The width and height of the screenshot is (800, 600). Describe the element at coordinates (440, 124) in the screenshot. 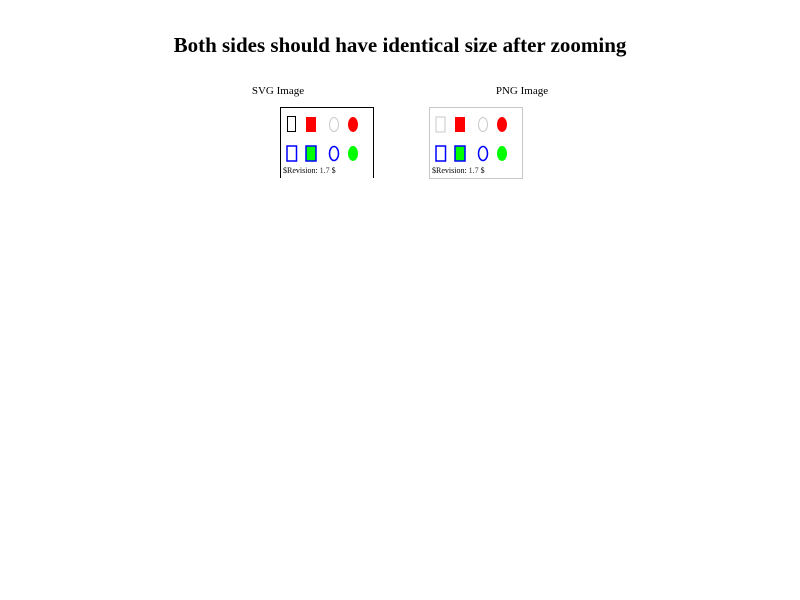

I see `gray-outline-rect-shape` at that location.